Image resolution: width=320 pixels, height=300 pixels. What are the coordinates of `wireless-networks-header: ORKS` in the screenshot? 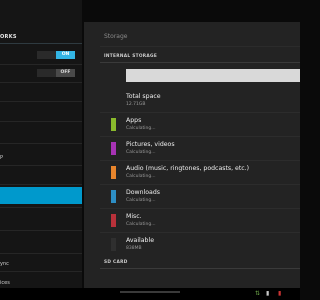 It's located at (8, 37).